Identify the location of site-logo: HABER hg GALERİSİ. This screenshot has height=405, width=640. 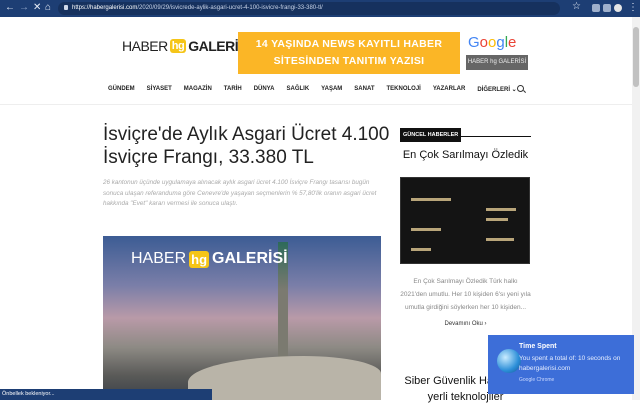
(186, 46).